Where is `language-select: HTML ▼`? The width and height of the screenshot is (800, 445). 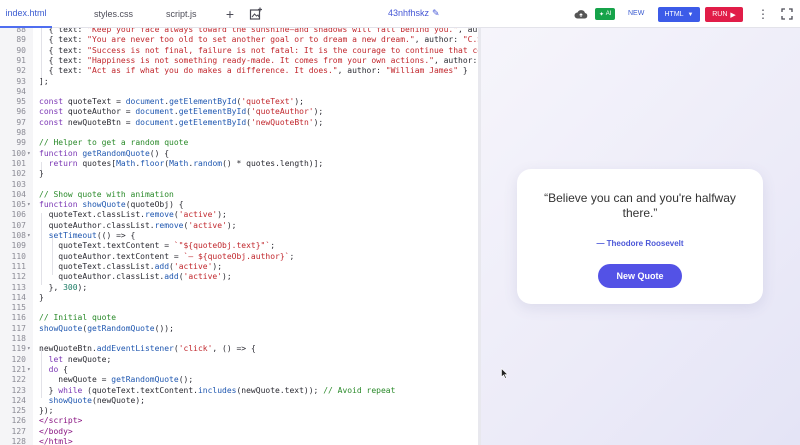 language-select: HTML ▼ is located at coordinates (679, 14).